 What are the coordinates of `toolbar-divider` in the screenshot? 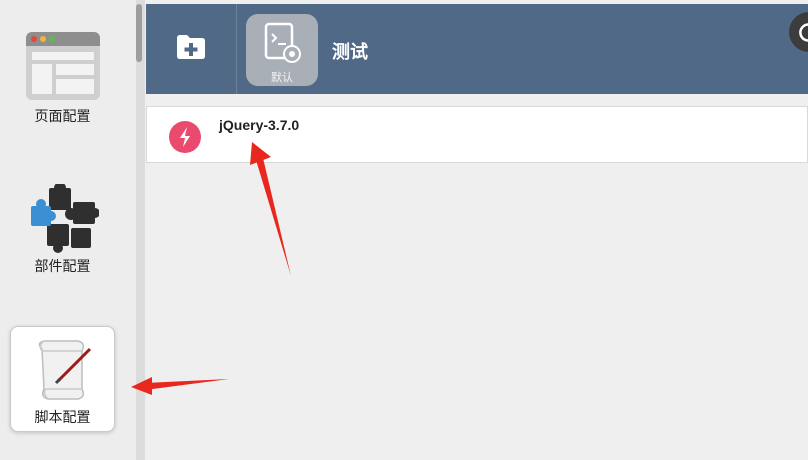 It's located at (236, 49).